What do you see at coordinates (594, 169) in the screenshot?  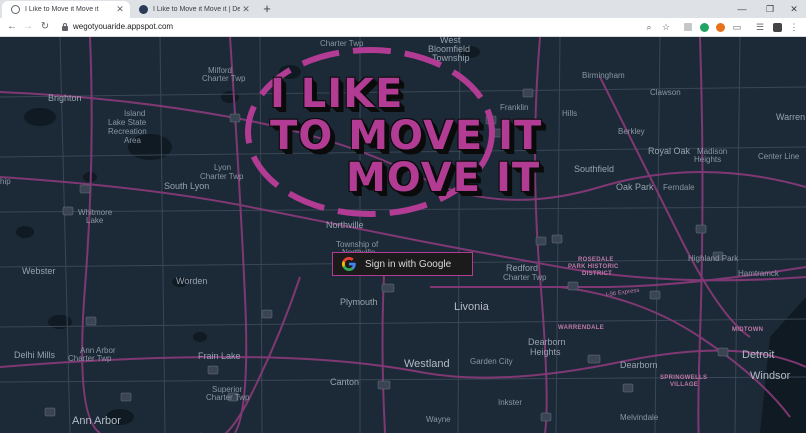 I see `place-label: Southfield` at bounding box center [594, 169].